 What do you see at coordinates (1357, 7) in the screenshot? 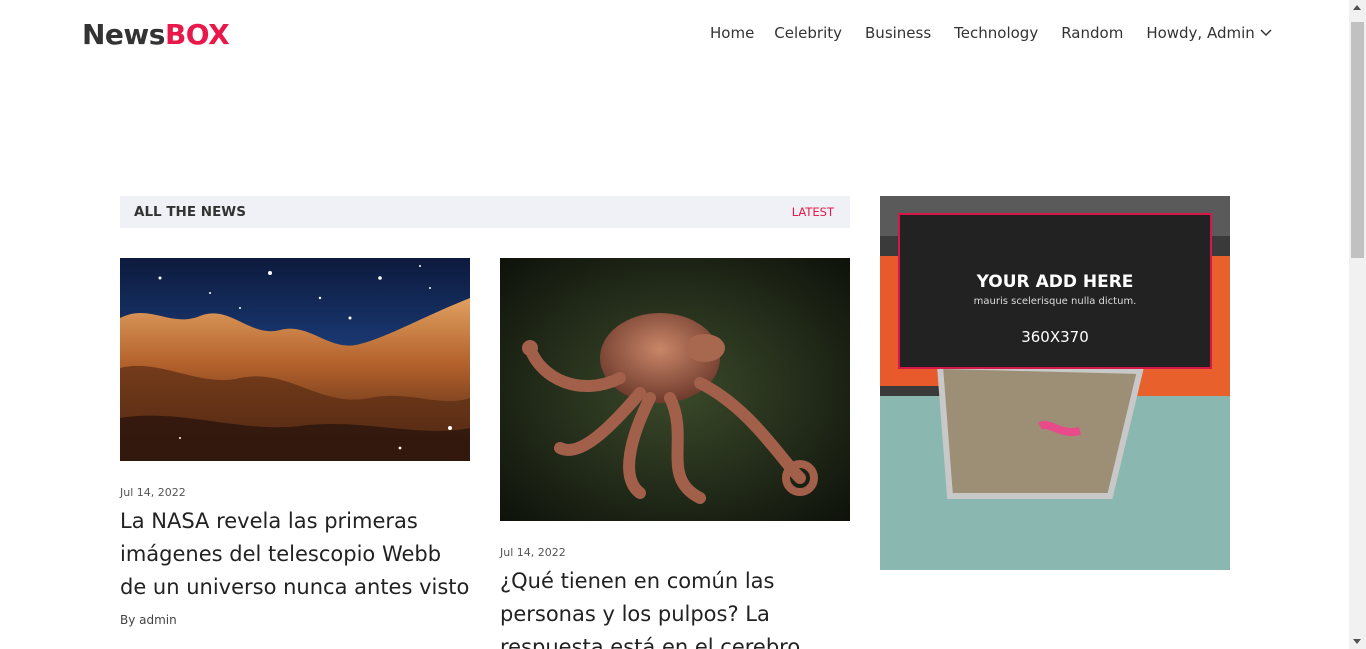
I see `scroll-up-arrow-icon` at bounding box center [1357, 7].